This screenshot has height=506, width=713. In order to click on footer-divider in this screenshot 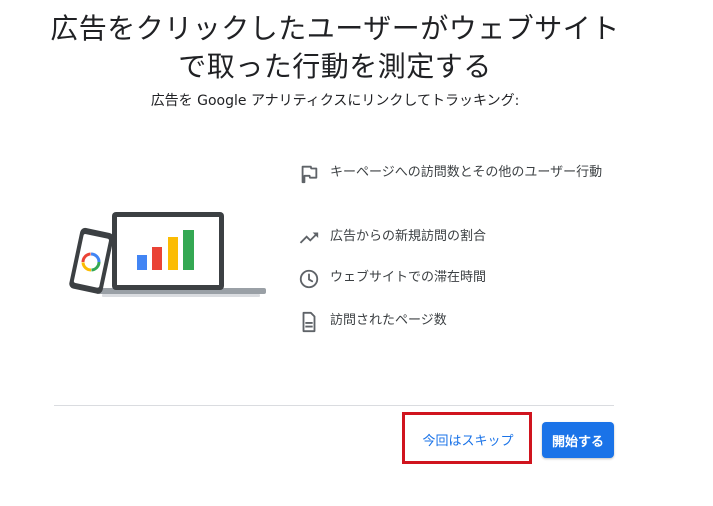, I will do `click(334, 405)`.